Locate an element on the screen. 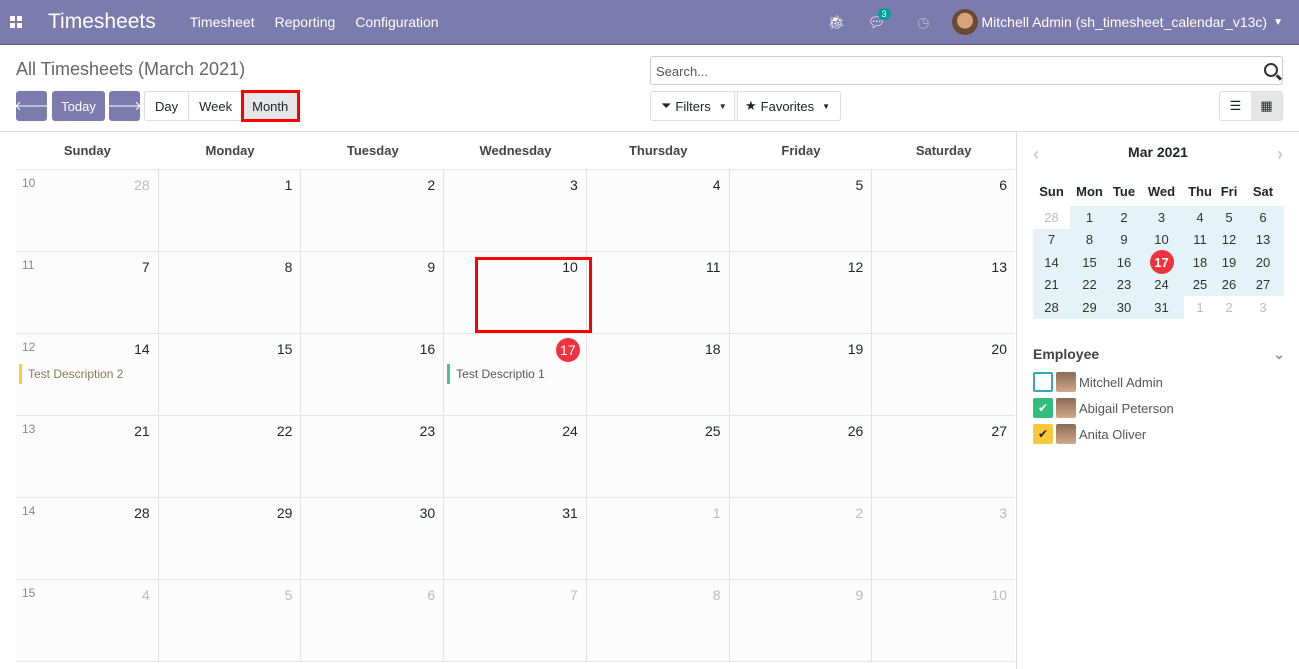 The height and width of the screenshot is (669, 1299). next-button: 🡒 is located at coordinates (124, 106).